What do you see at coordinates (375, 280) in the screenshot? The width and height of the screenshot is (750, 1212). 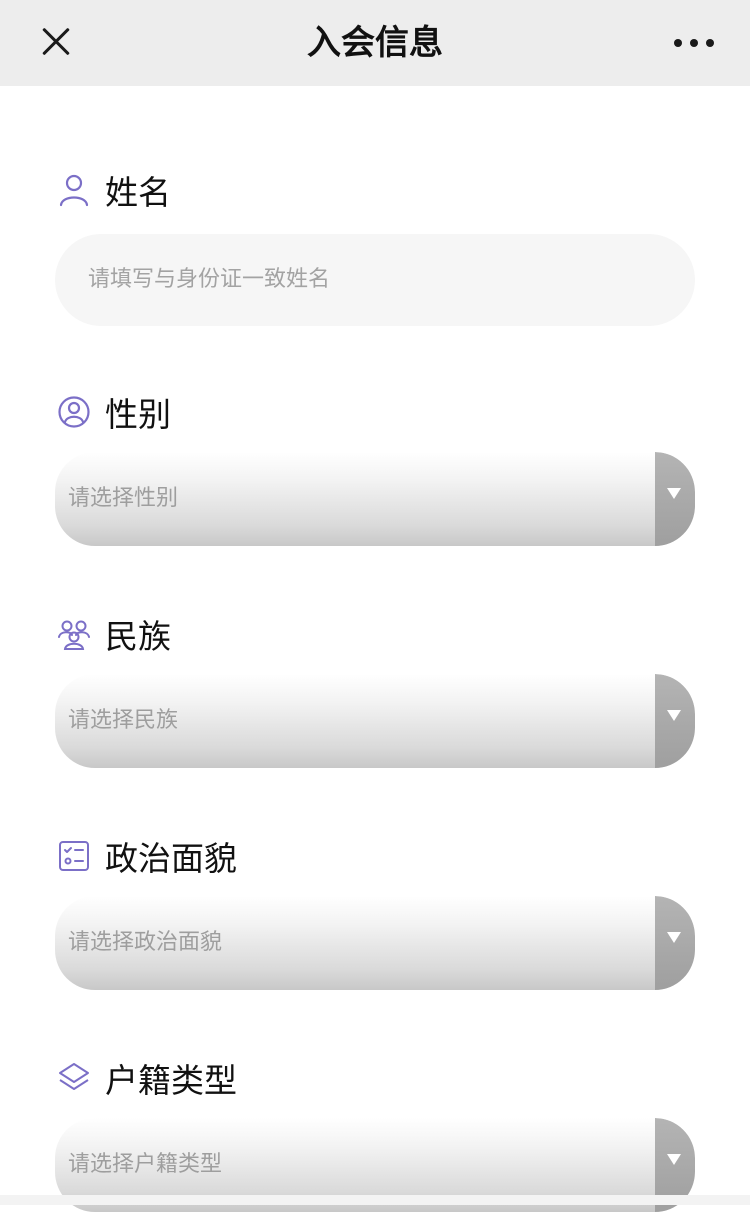 I see `name-input: 请填写与身份证一致姓名` at bounding box center [375, 280].